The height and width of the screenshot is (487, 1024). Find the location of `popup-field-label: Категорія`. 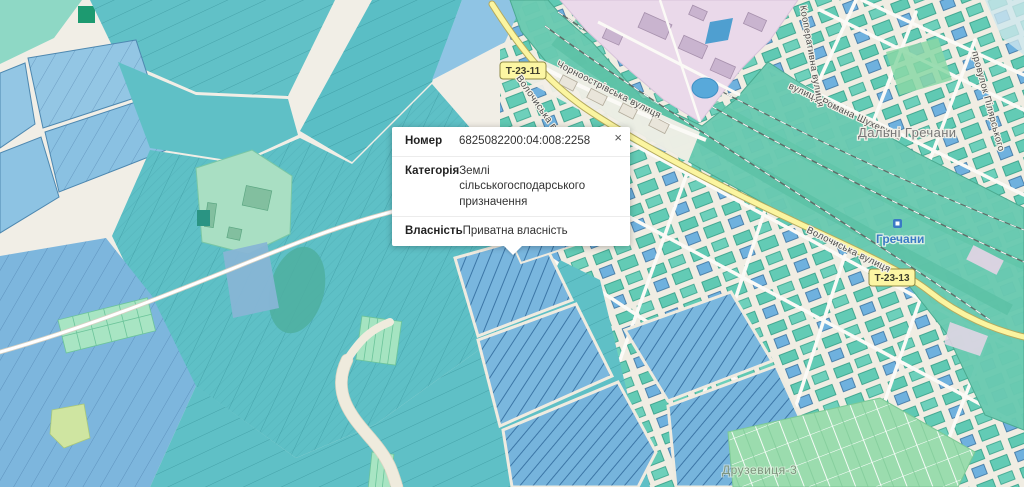

popup-field-label: Категорія is located at coordinates (432, 170).